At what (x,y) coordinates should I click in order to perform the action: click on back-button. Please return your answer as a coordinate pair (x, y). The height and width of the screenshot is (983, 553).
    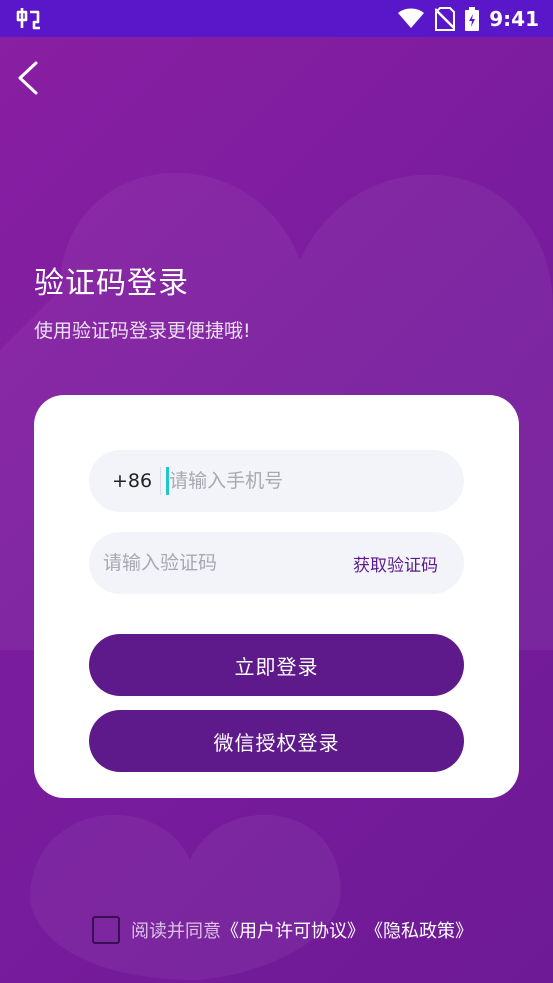
    Looking at the image, I should click on (28, 78).